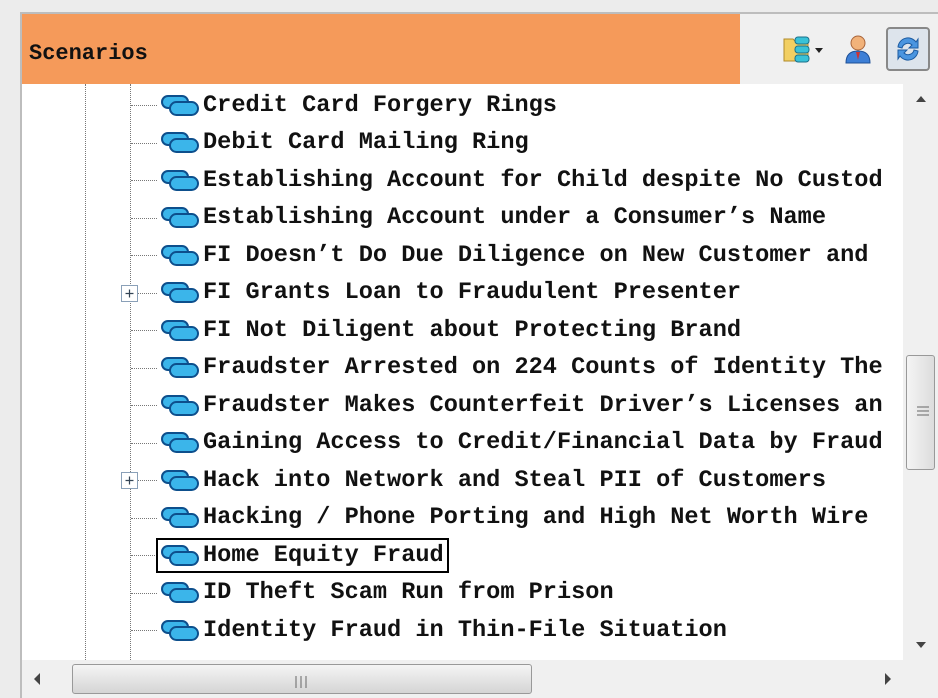 Image resolution: width=938 pixels, height=698 pixels. I want to click on tree-item: Identity Fraud in Thin-File Situation, so click(444, 630).